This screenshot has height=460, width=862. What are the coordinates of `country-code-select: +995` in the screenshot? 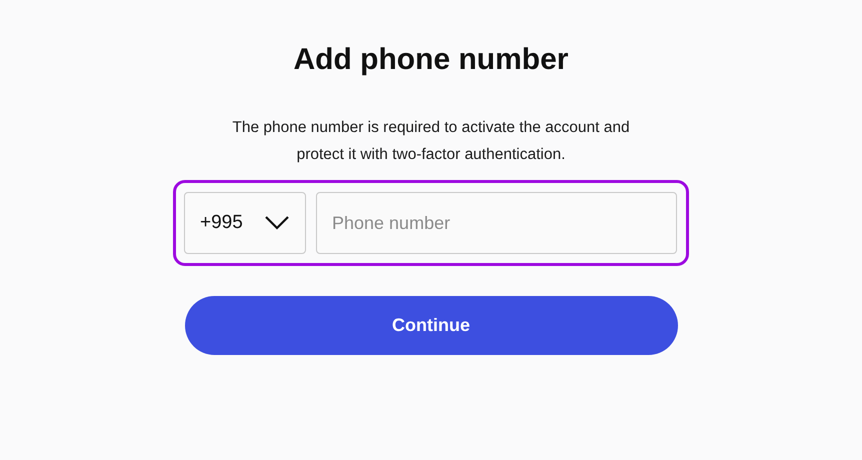 It's located at (245, 223).